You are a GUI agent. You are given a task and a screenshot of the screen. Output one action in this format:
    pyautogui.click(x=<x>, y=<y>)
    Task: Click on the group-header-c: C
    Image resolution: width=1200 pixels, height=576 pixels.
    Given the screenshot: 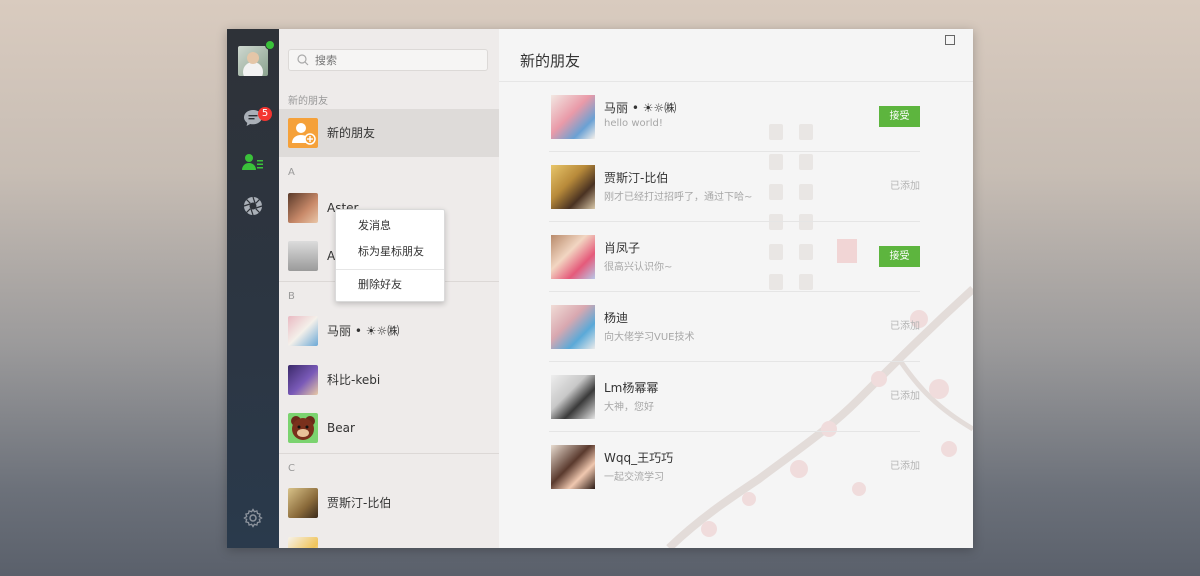 What is the action you would take?
    pyautogui.click(x=291, y=468)
    